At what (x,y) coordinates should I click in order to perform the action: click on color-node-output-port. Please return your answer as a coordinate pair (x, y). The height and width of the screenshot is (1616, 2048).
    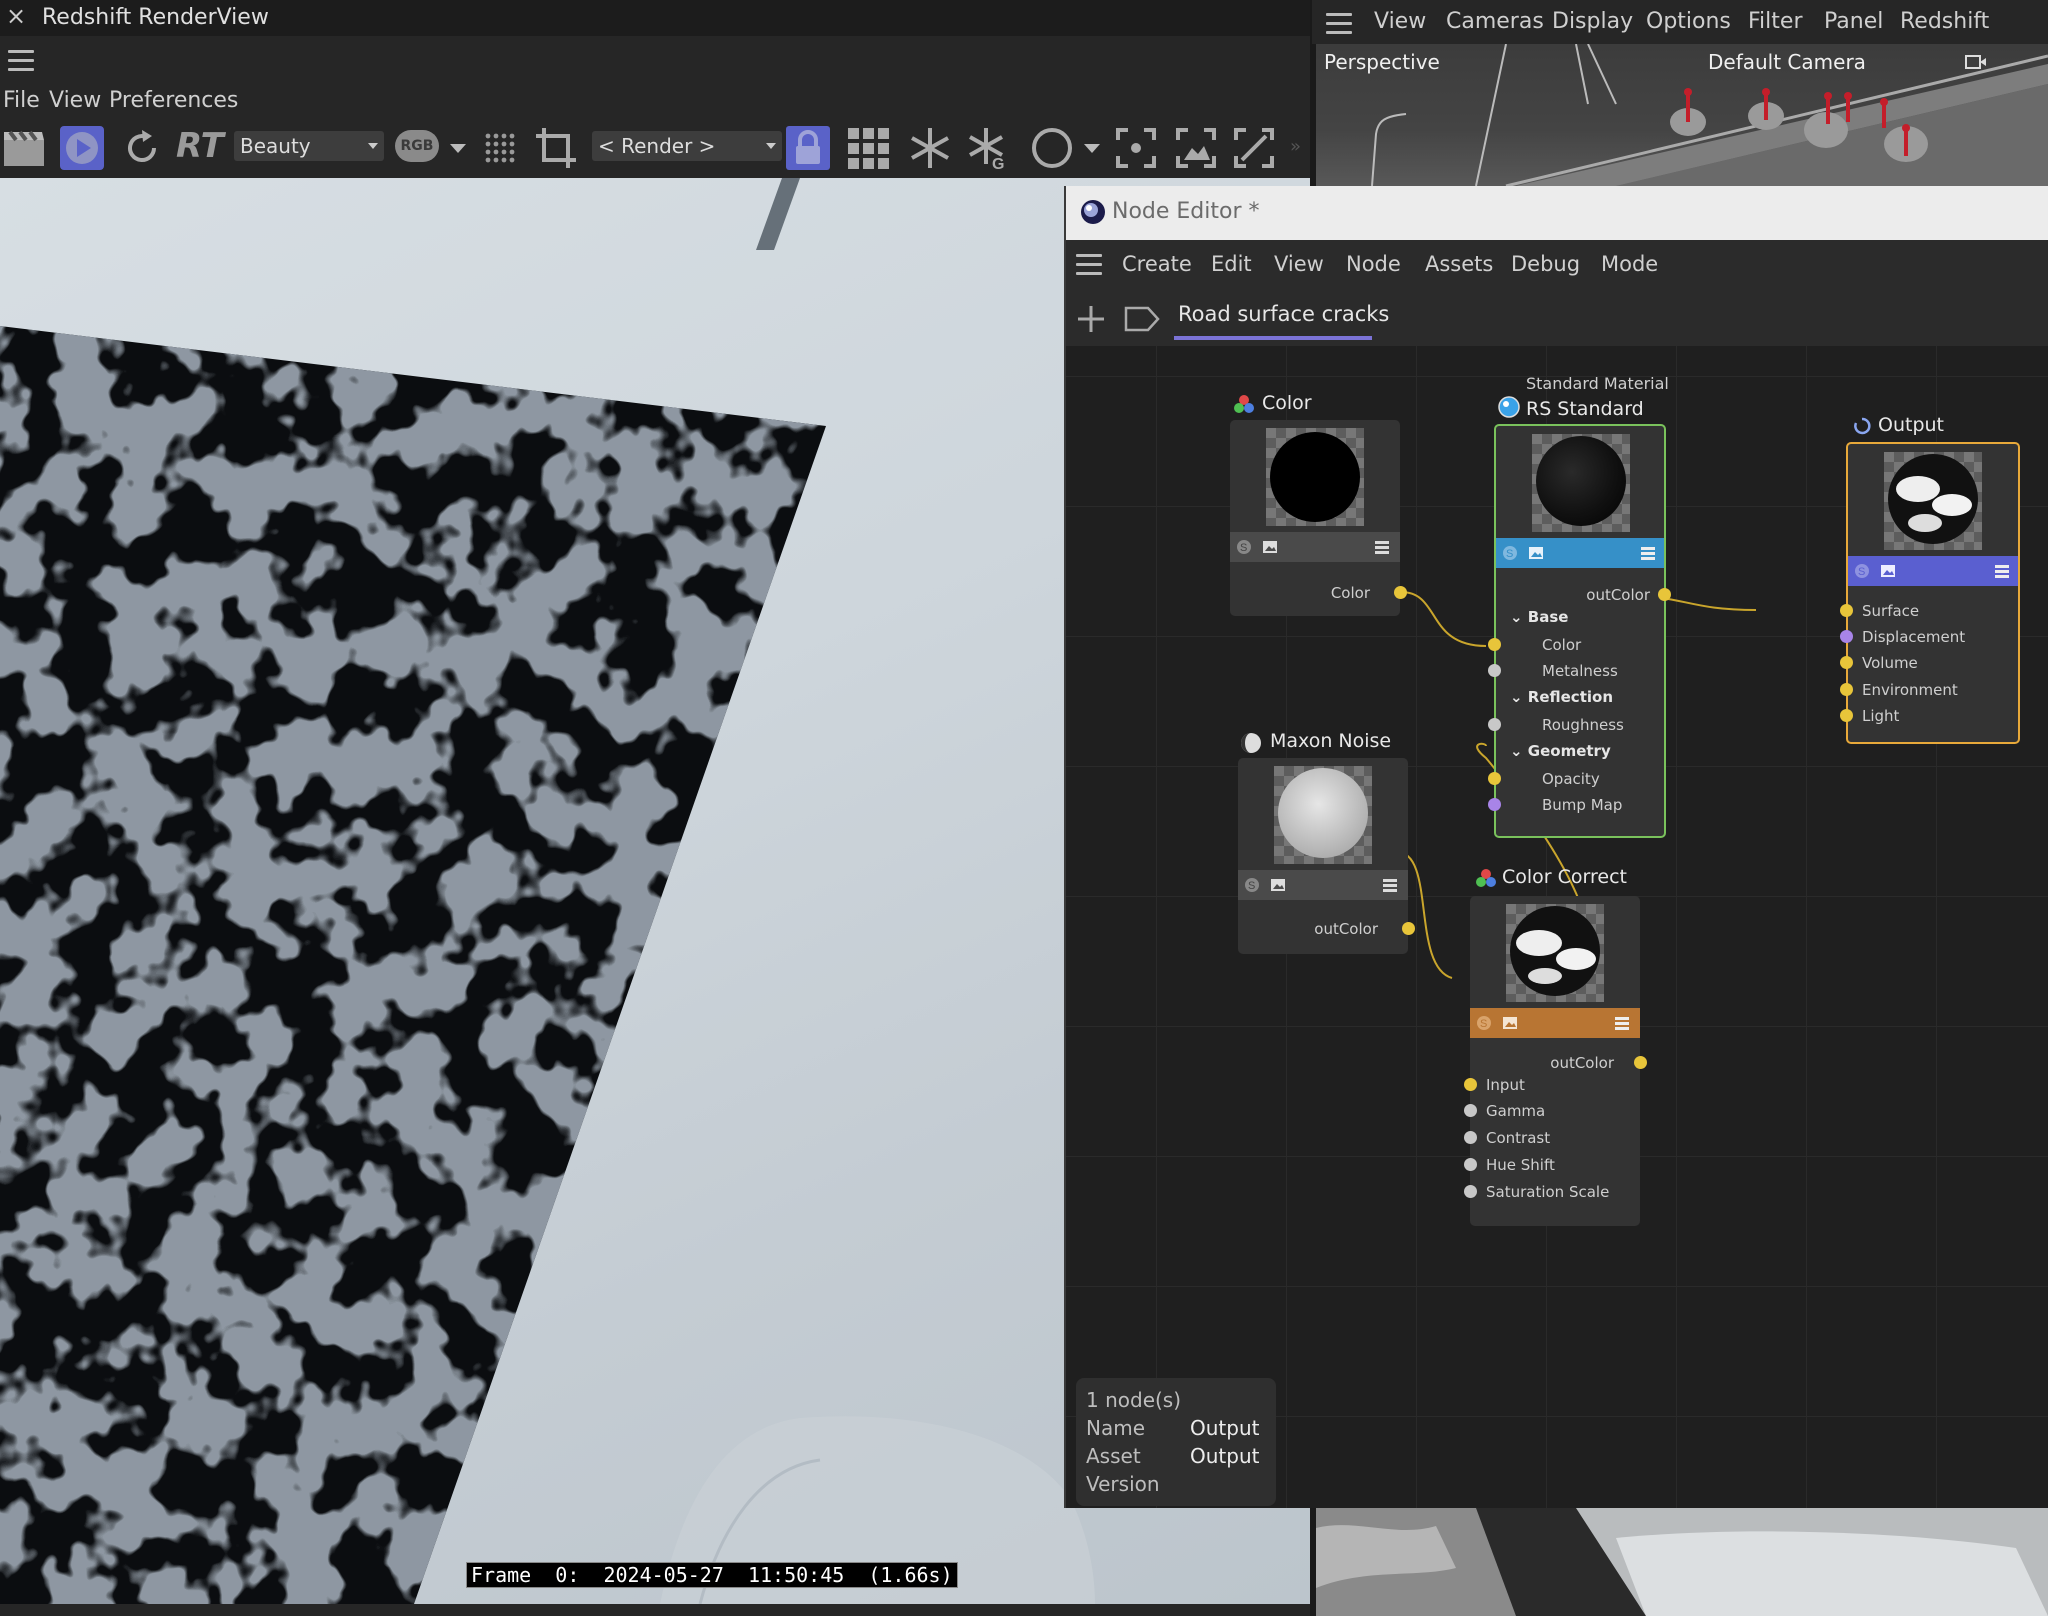
    Looking at the image, I should click on (1400, 592).